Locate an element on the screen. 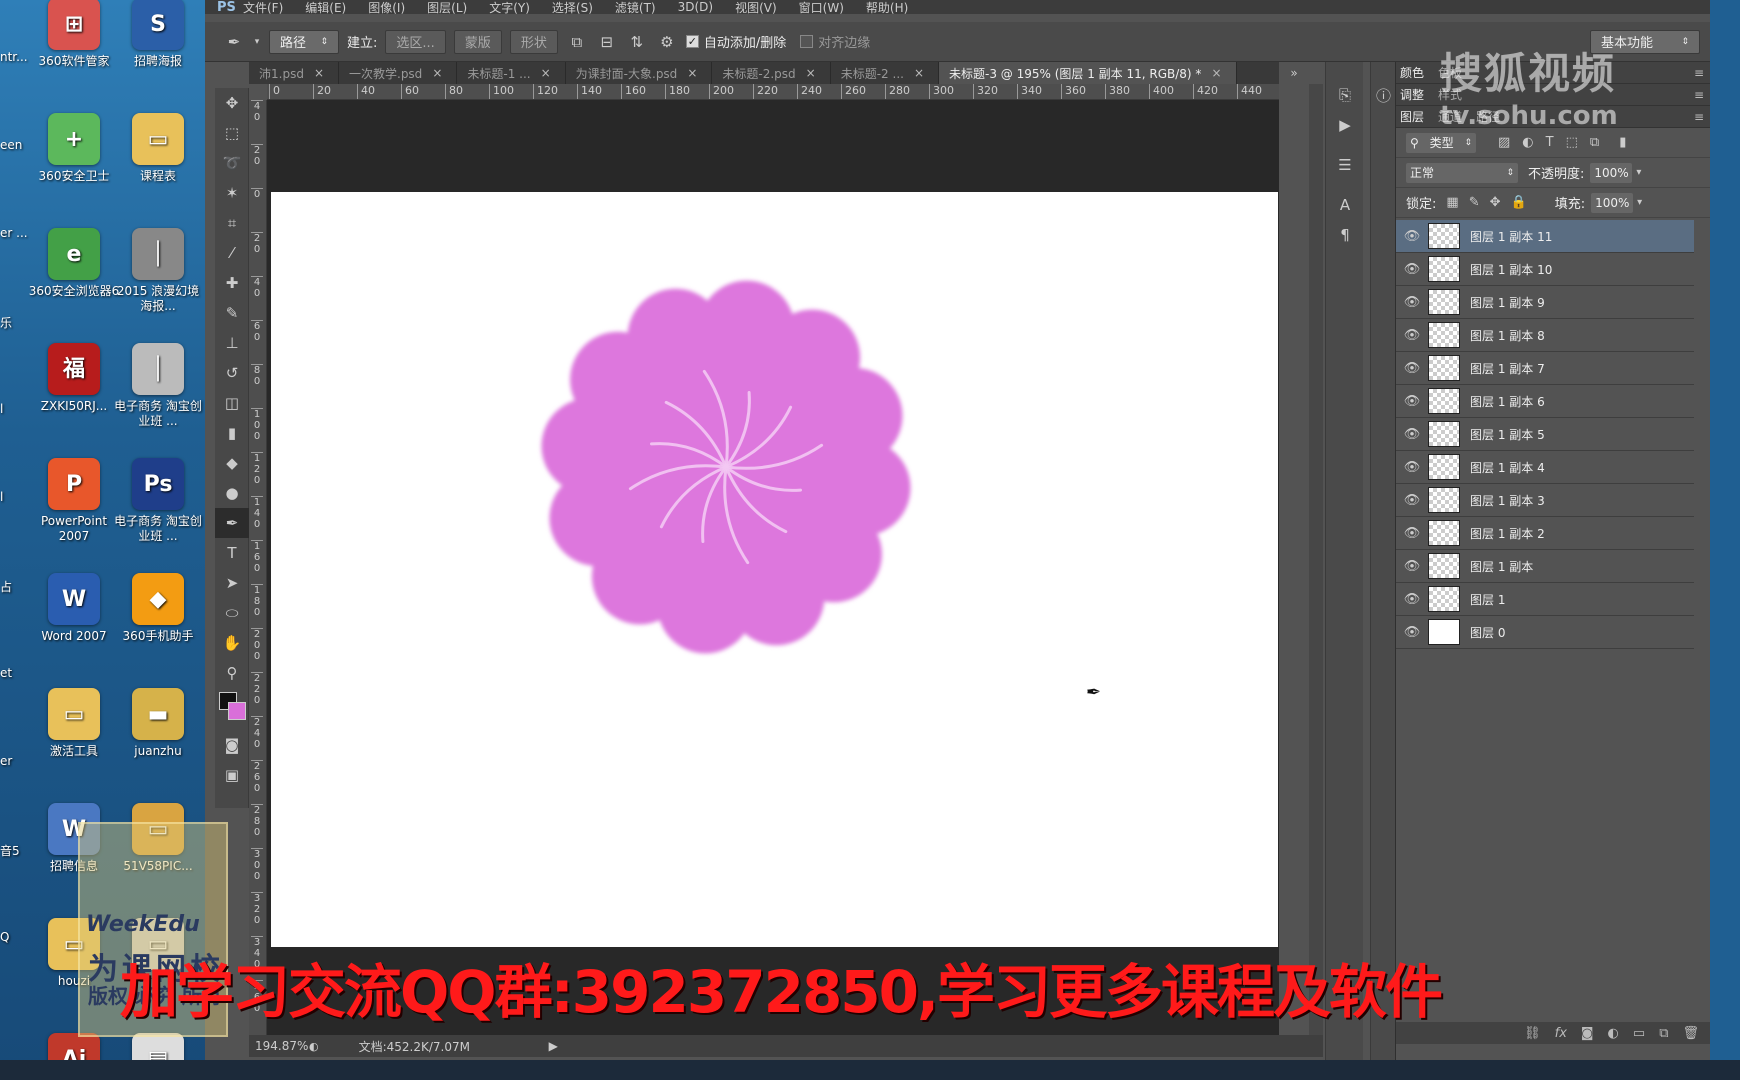 The width and height of the screenshot is (1740, 1080). auto-add-delete-checkbox: ✓ is located at coordinates (692, 41).